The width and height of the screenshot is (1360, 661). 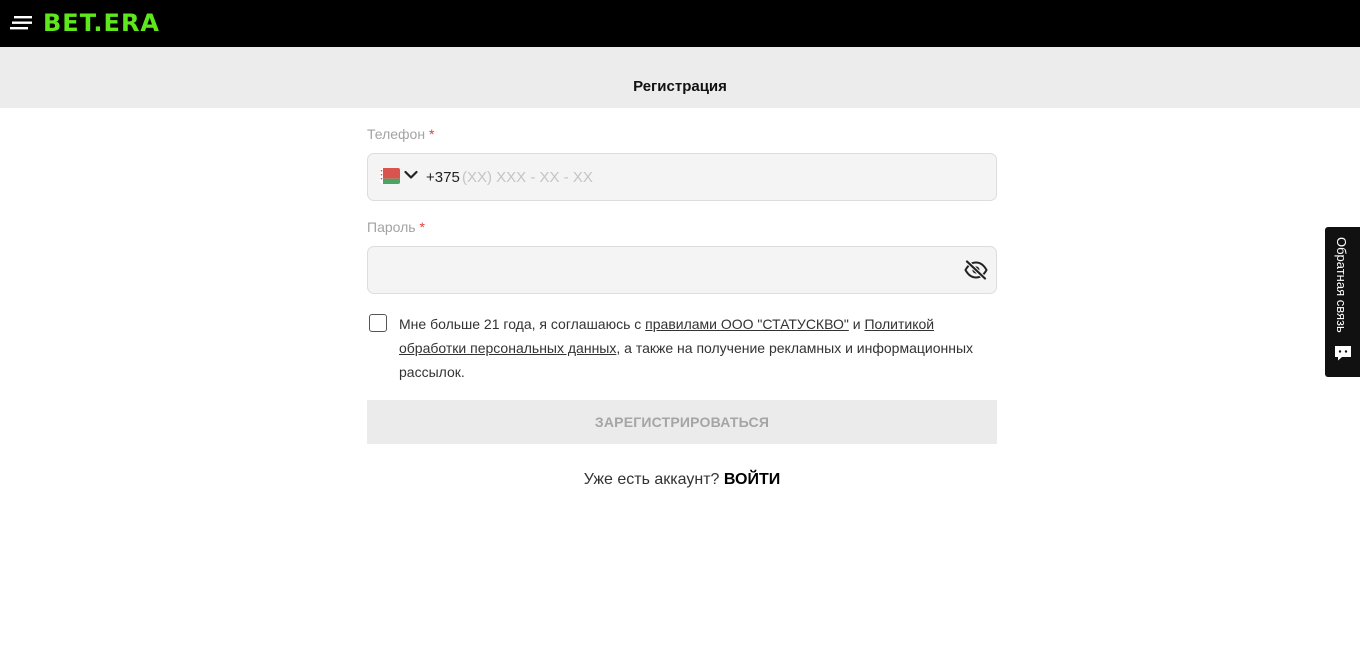 I want to click on password-input, so click(x=662, y=270).